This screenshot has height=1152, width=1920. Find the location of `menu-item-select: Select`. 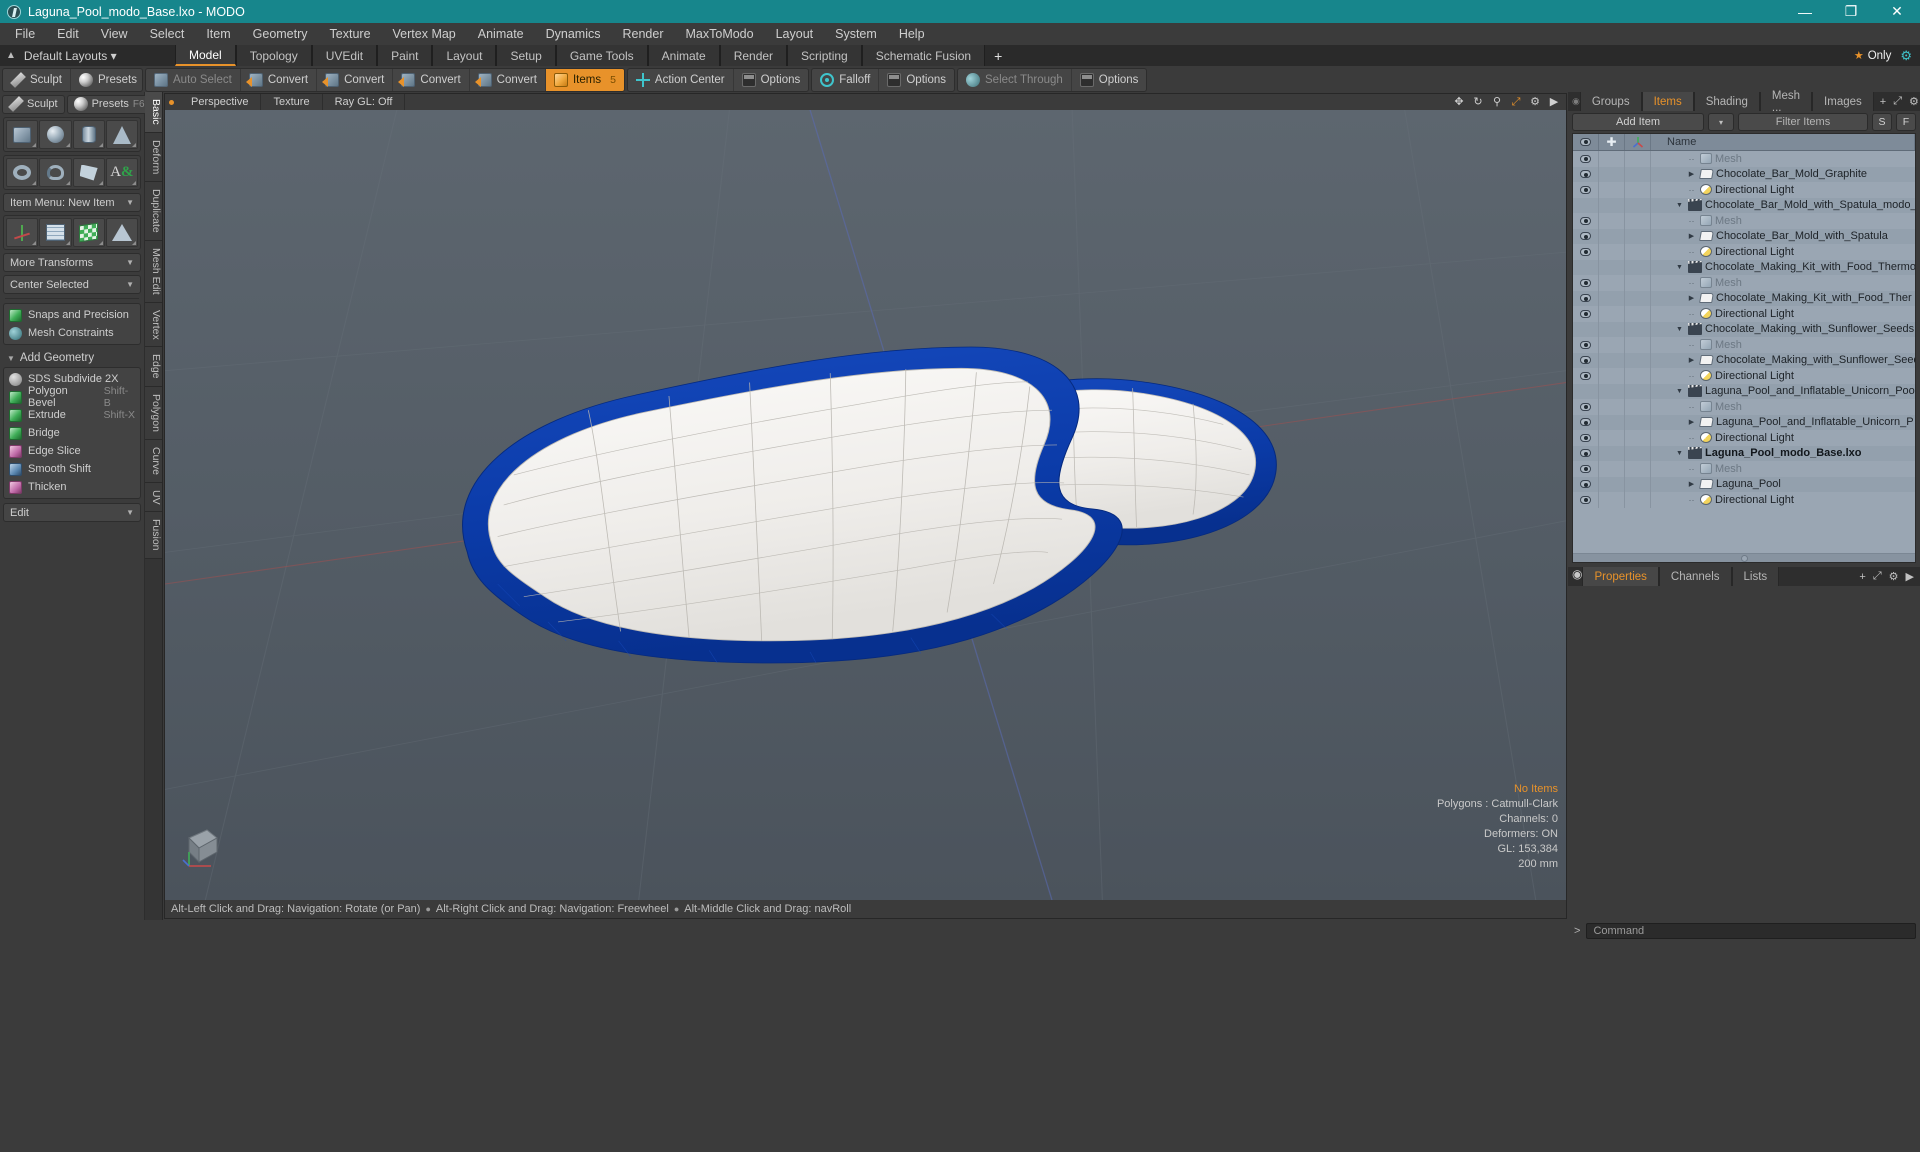

menu-item-select: Select is located at coordinates (167, 34).